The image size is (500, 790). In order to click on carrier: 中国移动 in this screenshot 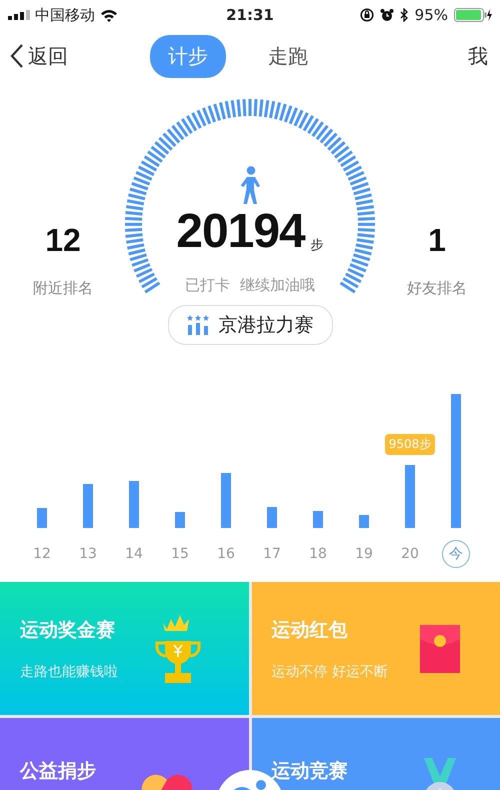, I will do `click(65, 15)`.